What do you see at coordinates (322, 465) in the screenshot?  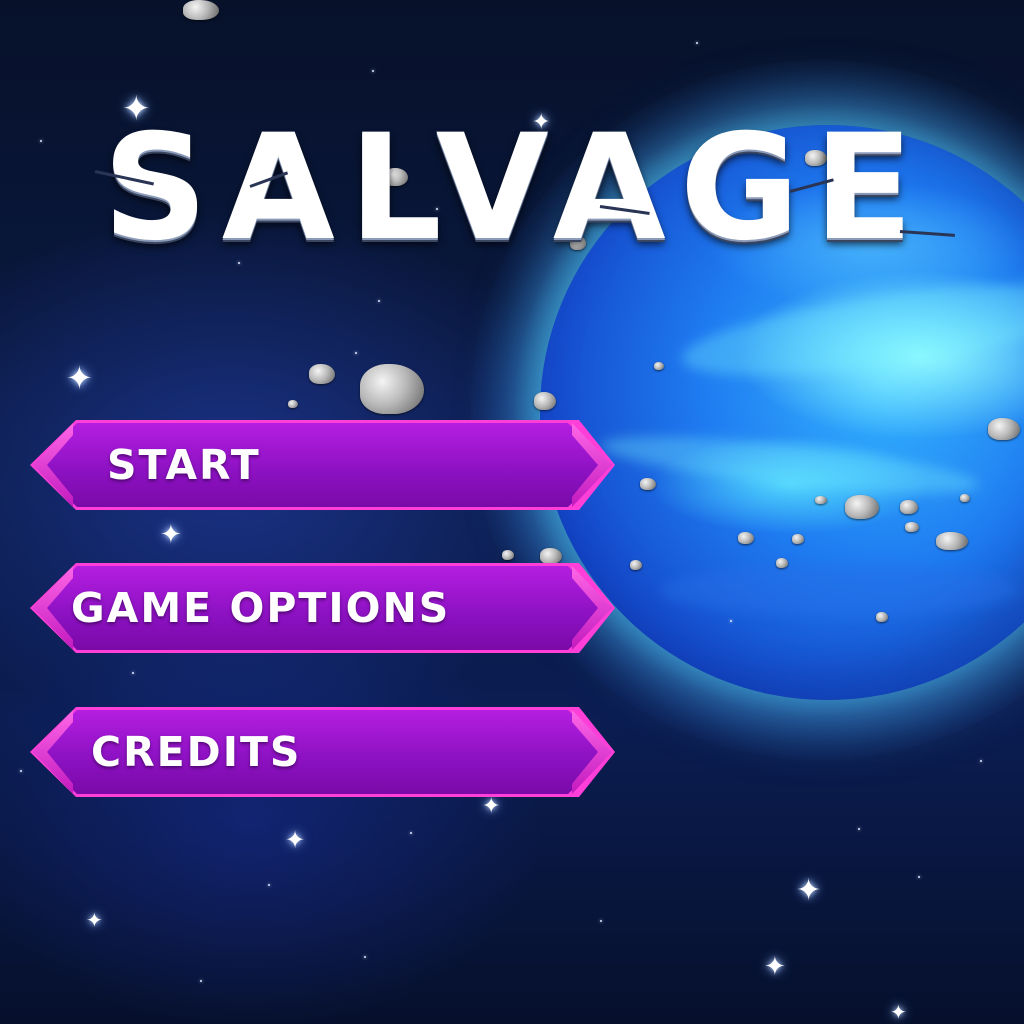 I see `start-button: START` at bounding box center [322, 465].